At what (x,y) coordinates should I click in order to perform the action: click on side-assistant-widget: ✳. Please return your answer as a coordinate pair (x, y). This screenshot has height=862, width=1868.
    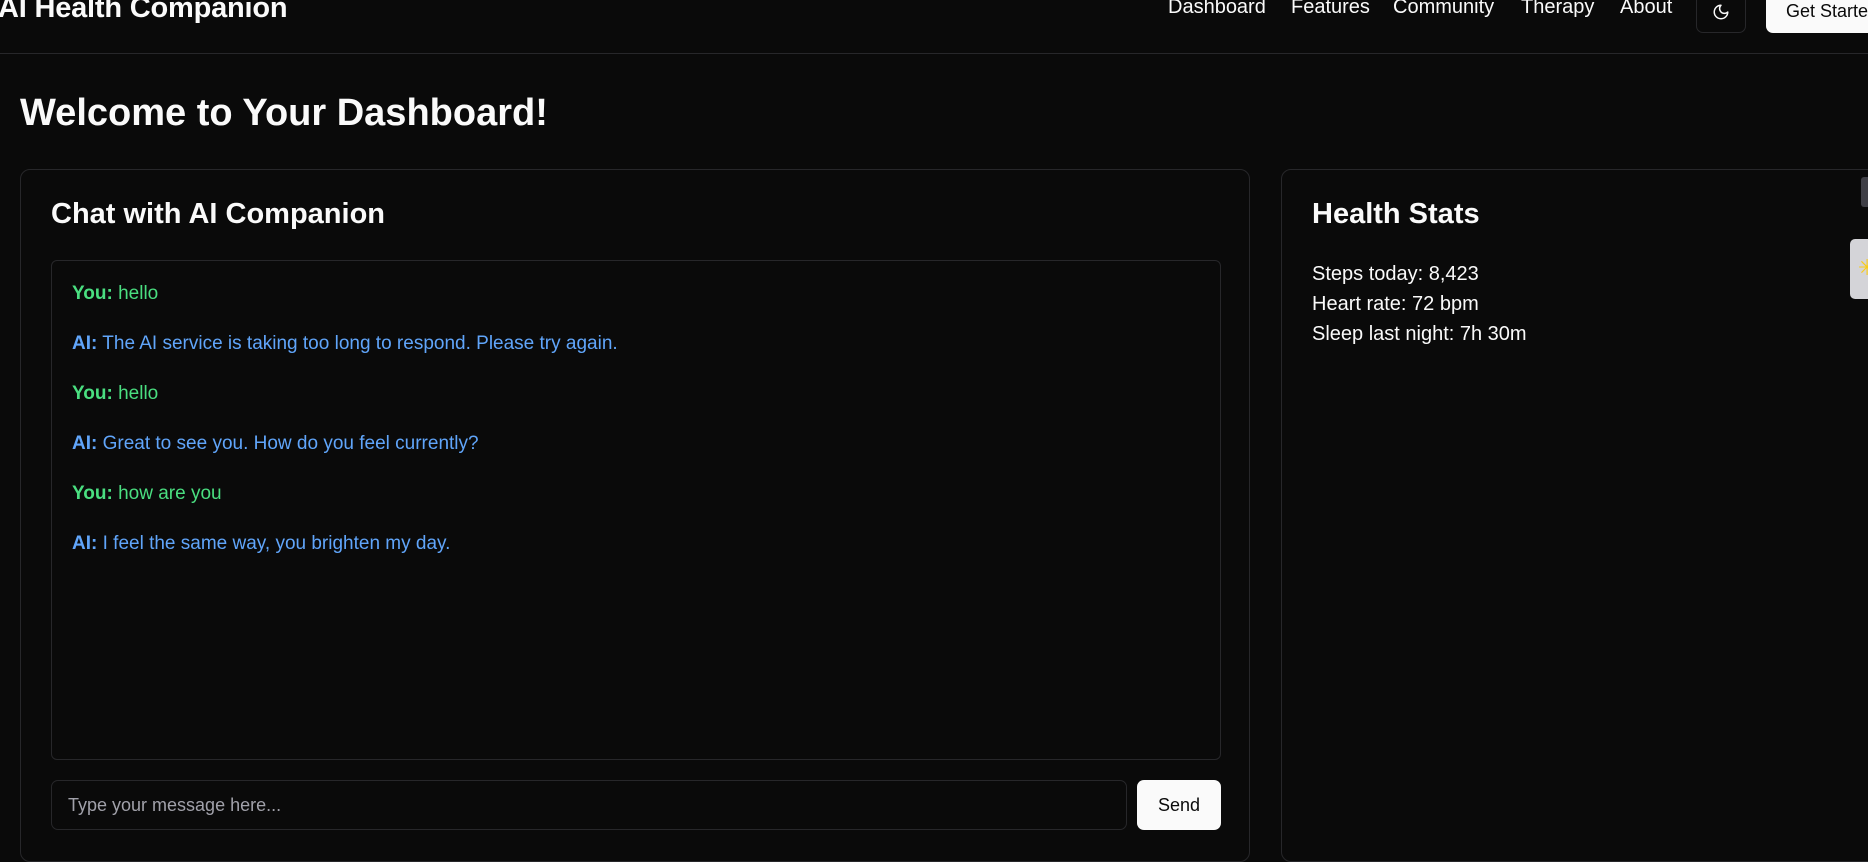
    Looking at the image, I should click on (1859, 269).